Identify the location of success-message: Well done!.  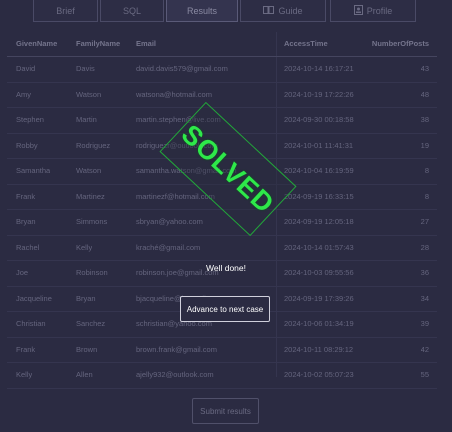
(225, 268).